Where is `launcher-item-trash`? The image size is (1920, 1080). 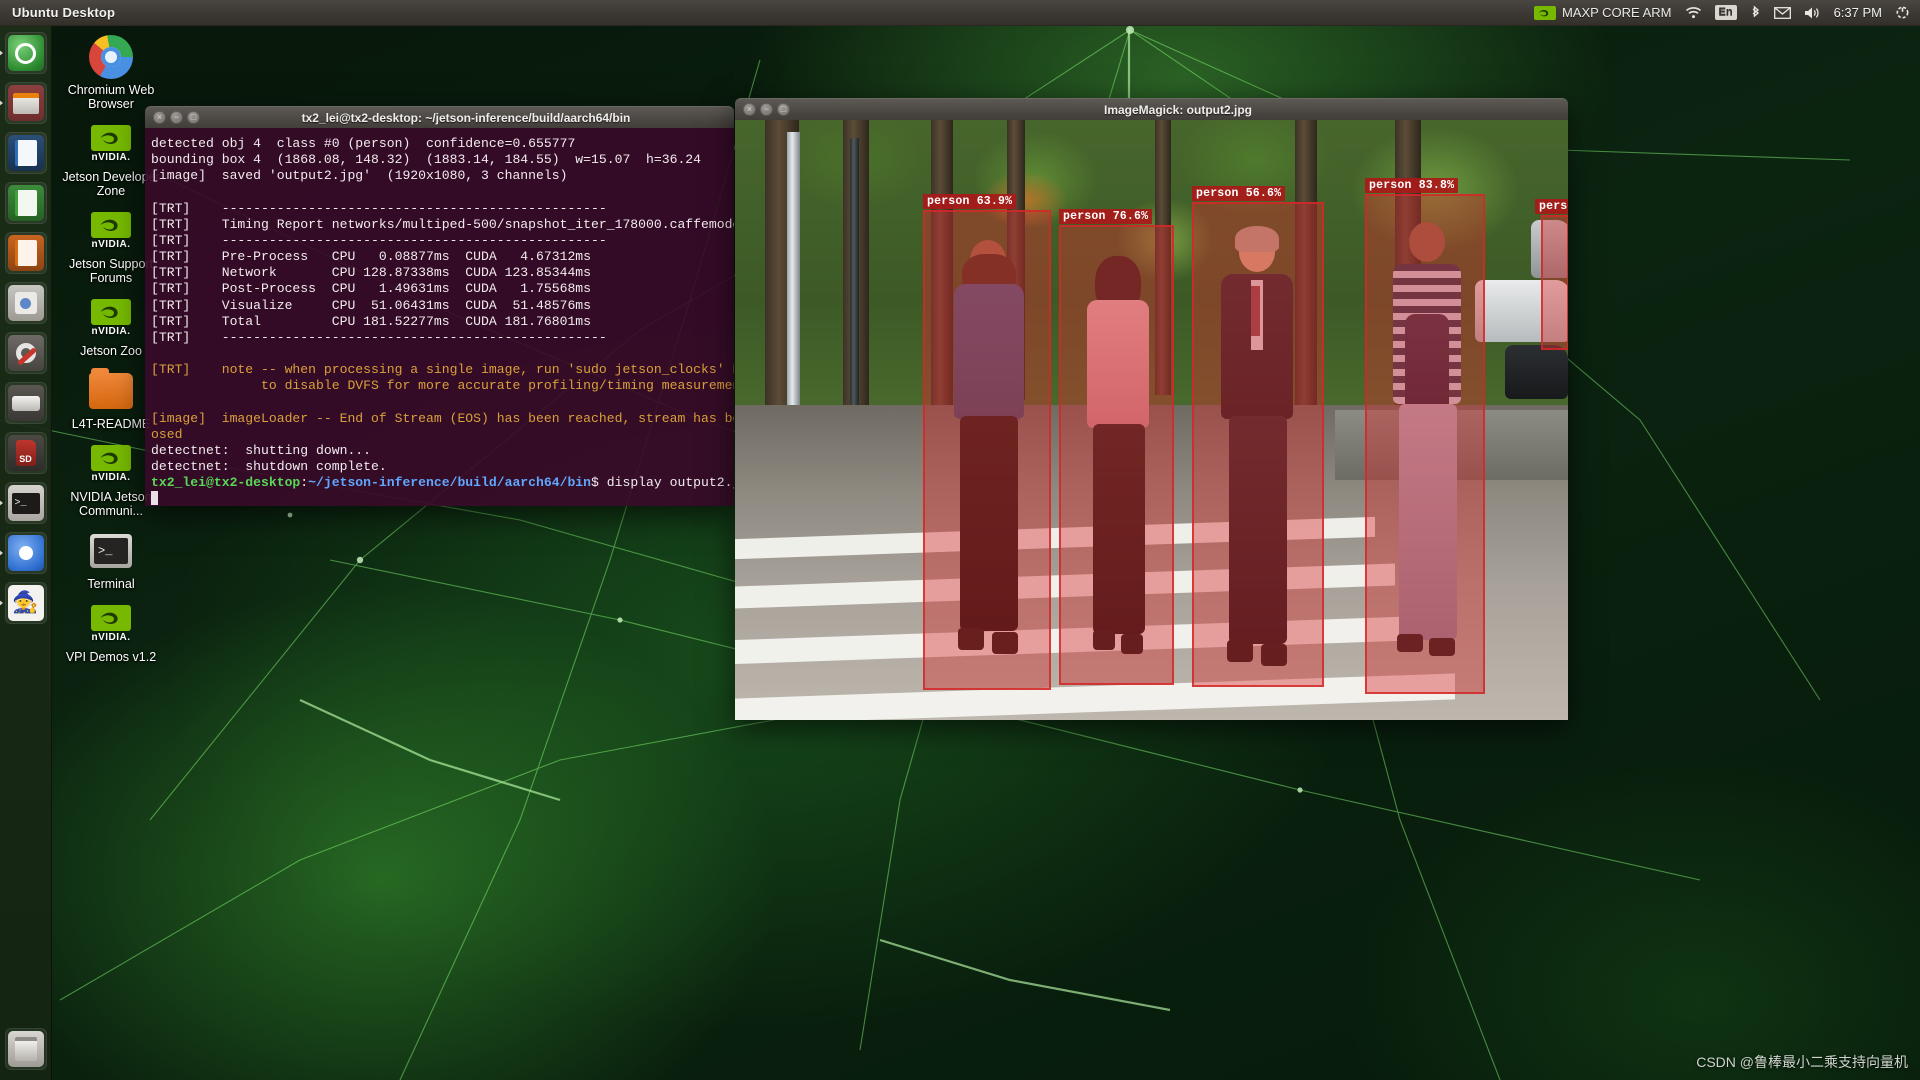 launcher-item-trash is located at coordinates (25, 1049).